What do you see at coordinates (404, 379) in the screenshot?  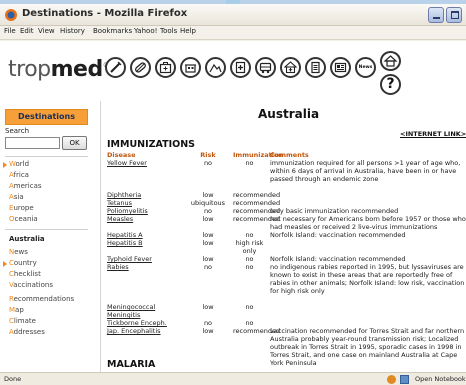 I see `notebook-icon` at bounding box center [404, 379].